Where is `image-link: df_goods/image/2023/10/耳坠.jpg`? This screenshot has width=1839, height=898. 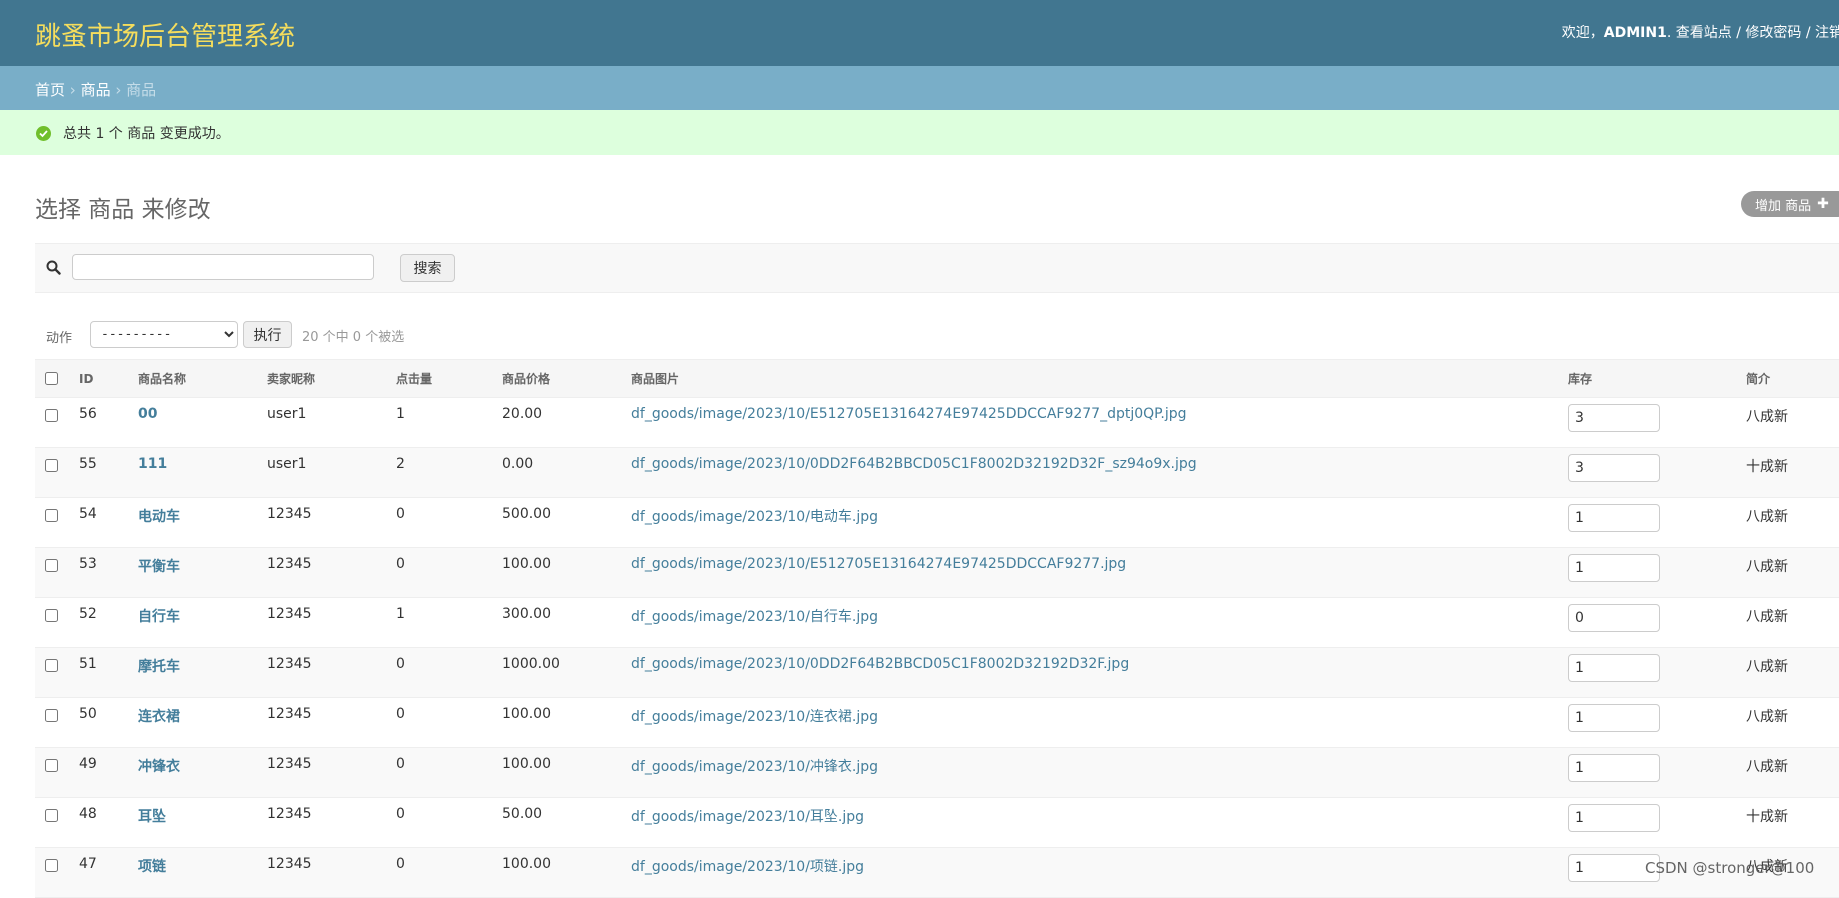
image-link: df_goods/image/2023/10/耳坠.jpg is located at coordinates (747, 817).